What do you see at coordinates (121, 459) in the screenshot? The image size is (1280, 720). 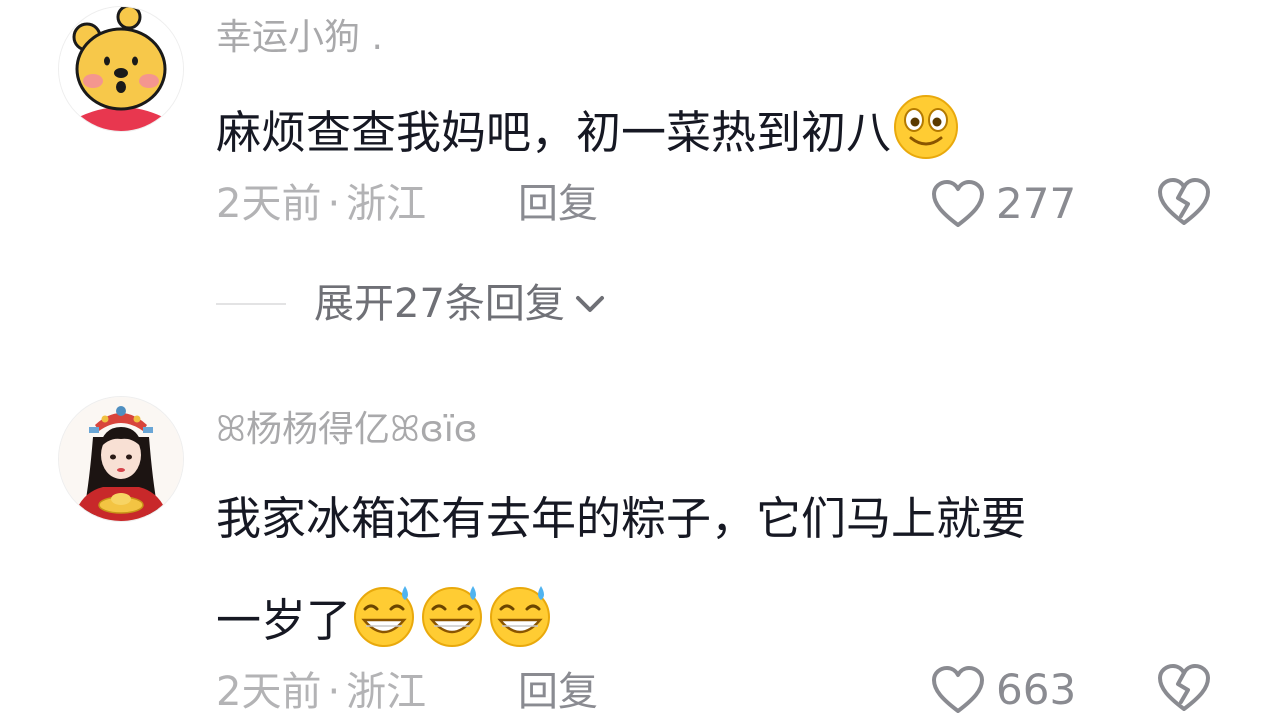 I see `avatar-girl` at bounding box center [121, 459].